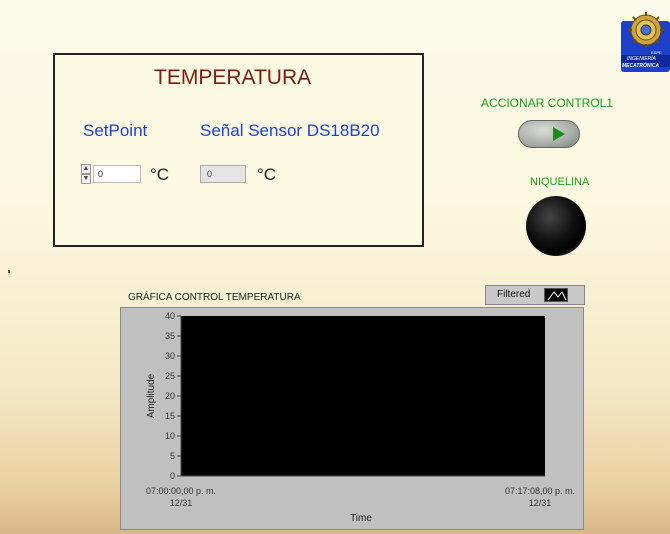  What do you see at coordinates (559, 134) in the screenshot?
I see `play-arrow-icon` at bounding box center [559, 134].